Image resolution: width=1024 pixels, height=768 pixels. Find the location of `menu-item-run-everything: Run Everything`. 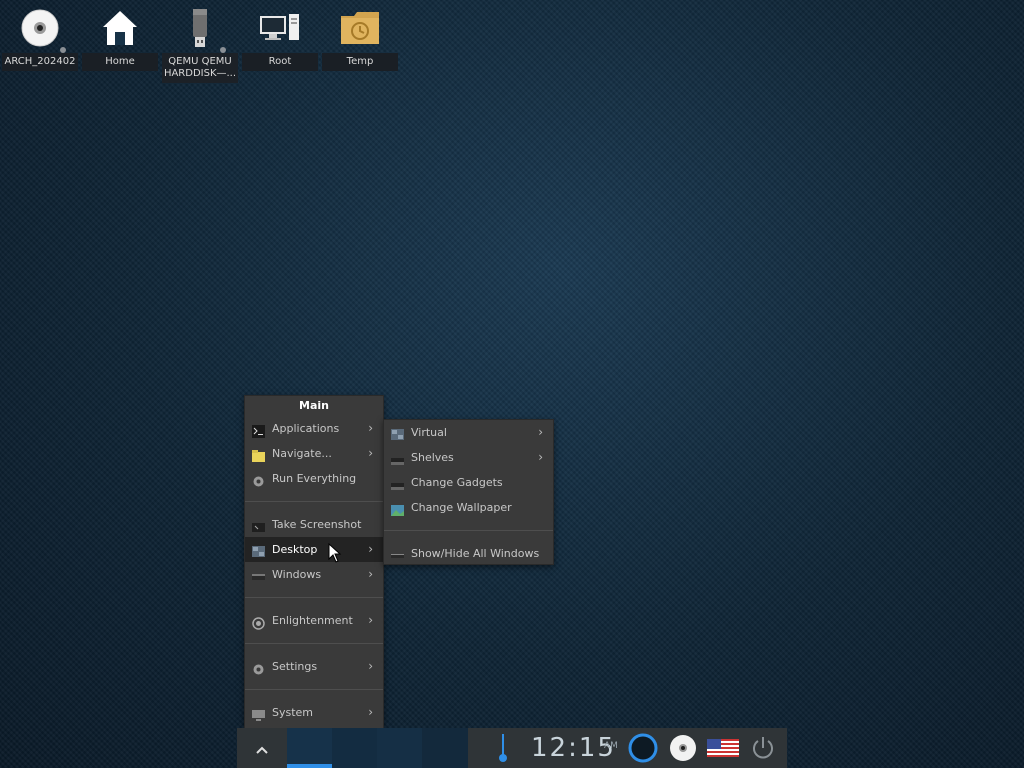

menu-item-run-everything: Run Everything is located at coordinates (314, 478).